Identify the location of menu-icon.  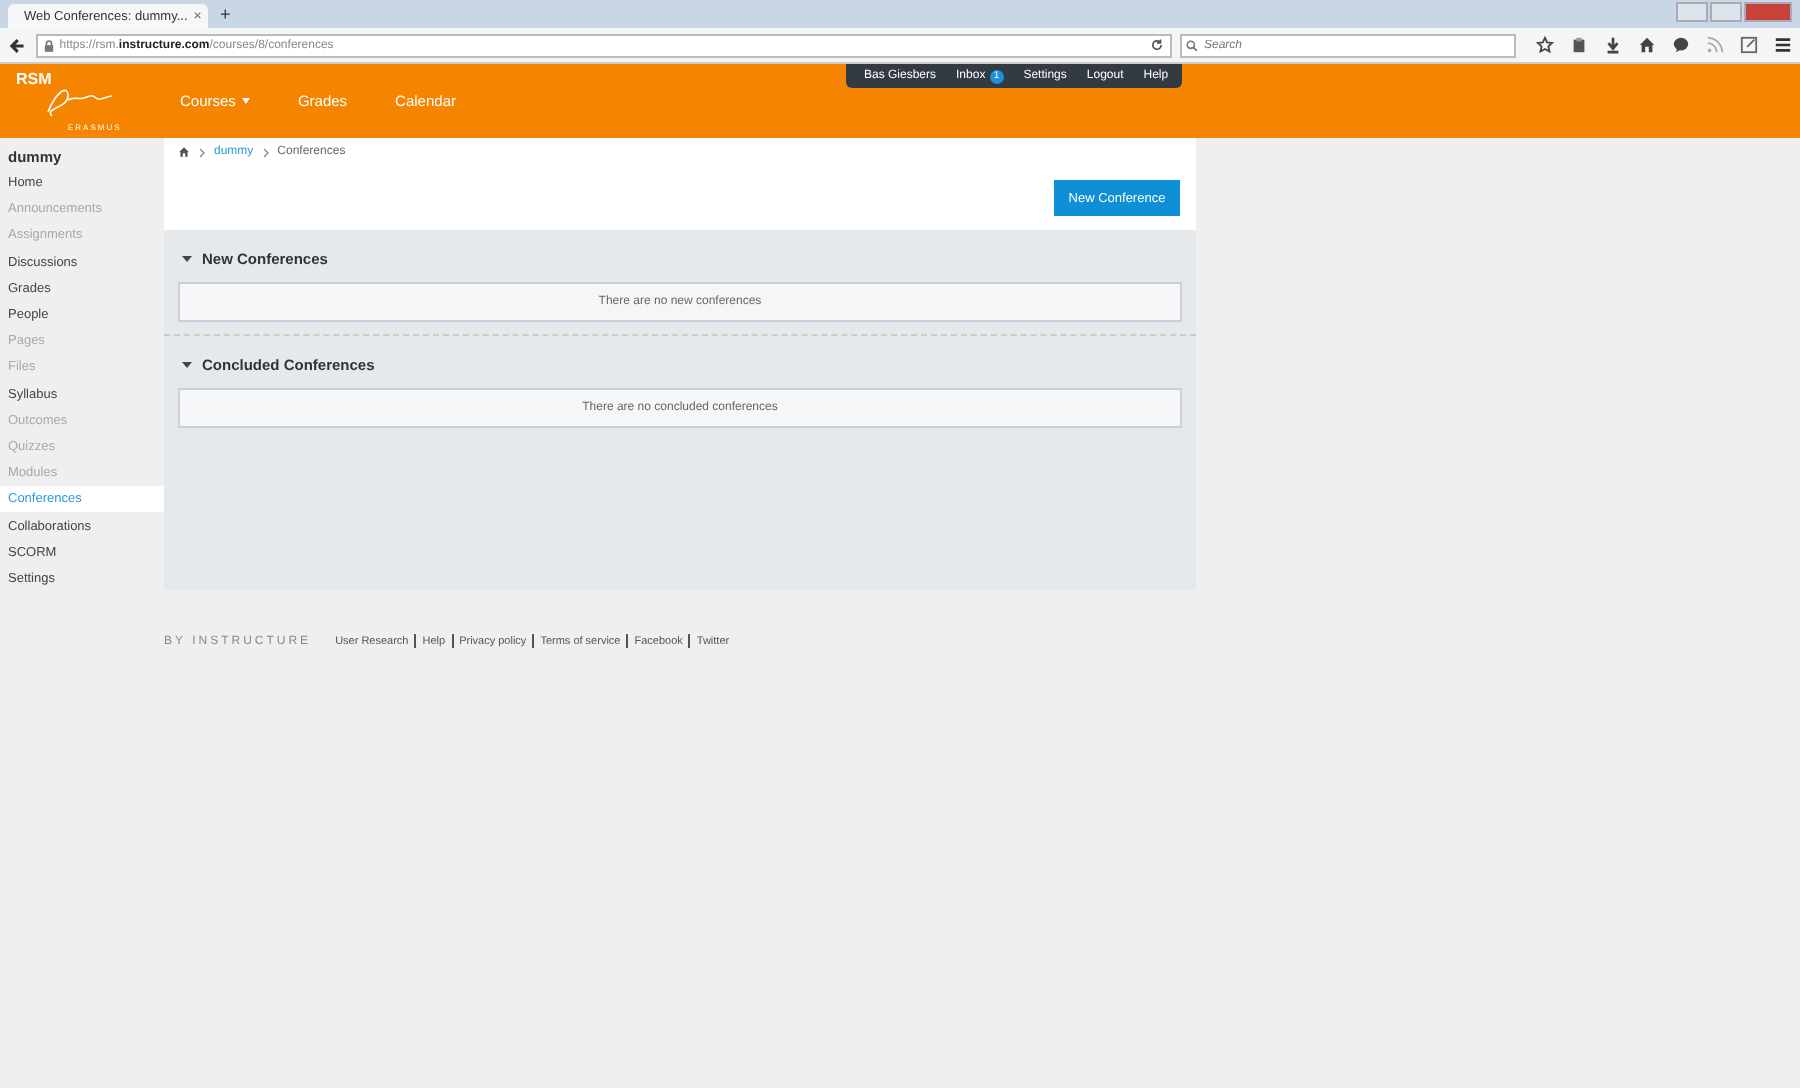
(1783, 45).